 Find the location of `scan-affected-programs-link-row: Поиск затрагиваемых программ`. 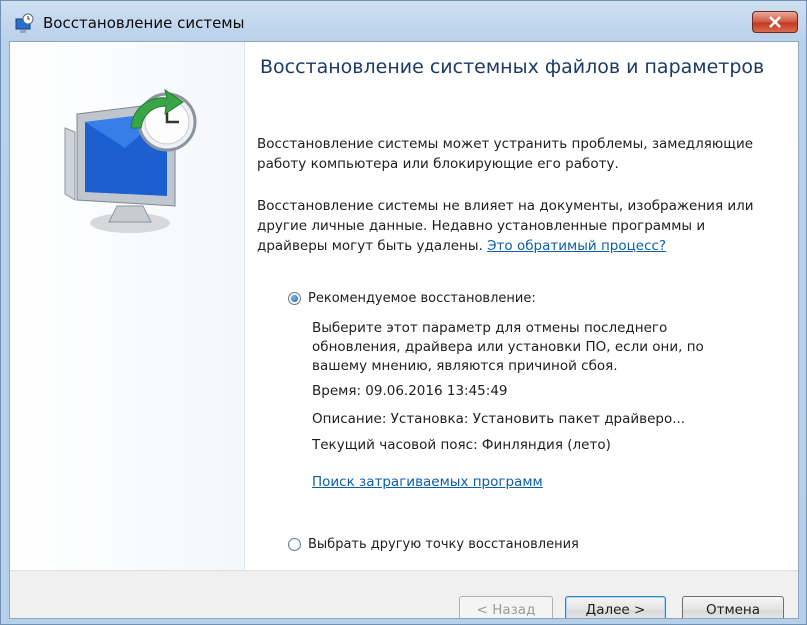

scan-affected-programs-link-row: Поиск затрагиваемых программ is located at coordinates (532, 482).